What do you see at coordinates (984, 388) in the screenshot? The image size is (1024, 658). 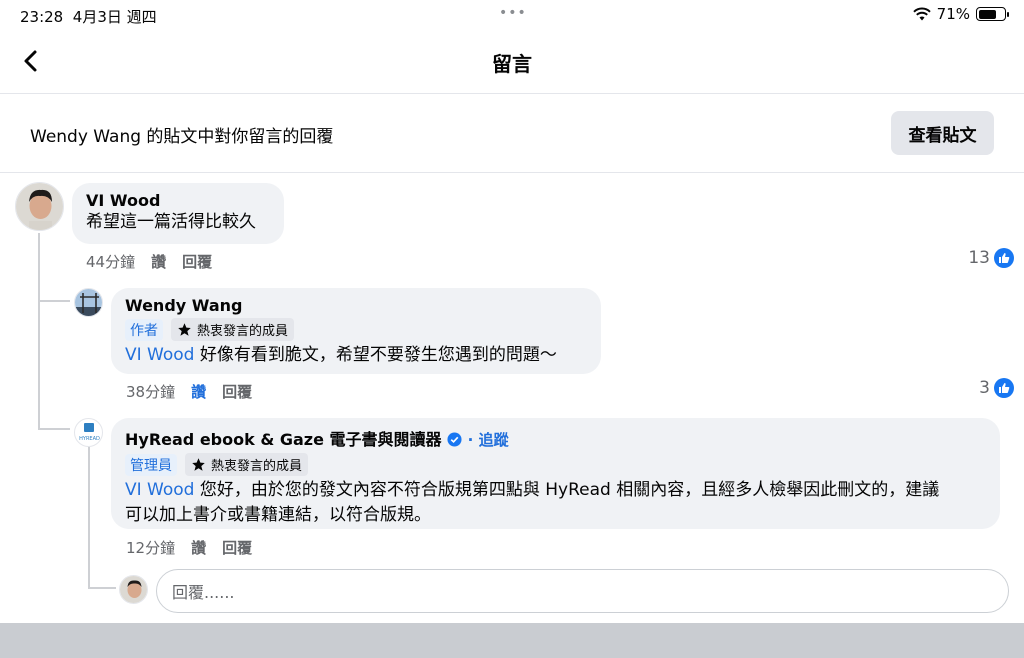 I see `like-count-number: 3` at bounding box center [984, 388].